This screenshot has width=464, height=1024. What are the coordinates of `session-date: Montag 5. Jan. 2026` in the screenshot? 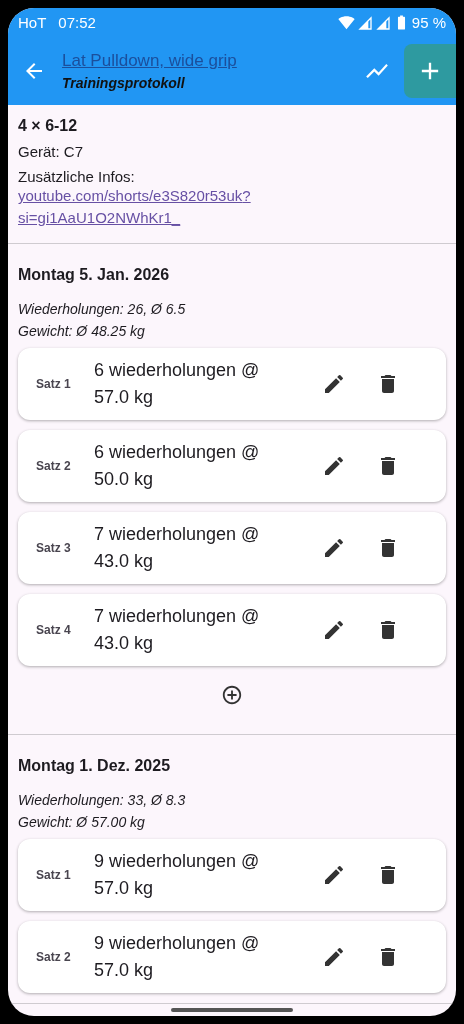 It's located at (94, 275).